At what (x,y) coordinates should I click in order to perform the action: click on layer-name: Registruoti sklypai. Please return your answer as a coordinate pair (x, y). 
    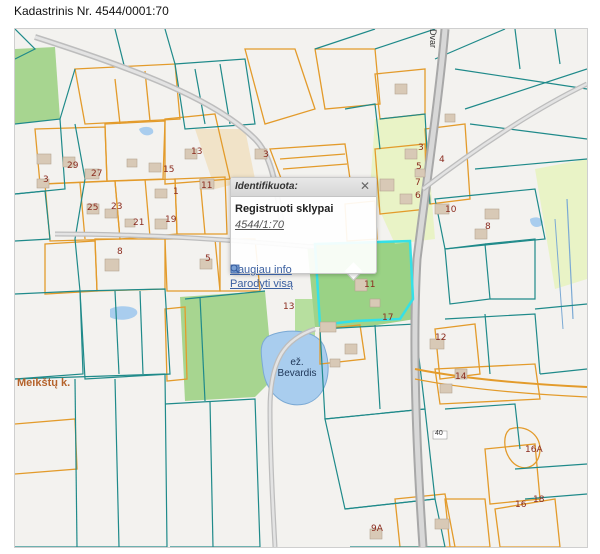
    Looking at the image, I should click on (284, 209).